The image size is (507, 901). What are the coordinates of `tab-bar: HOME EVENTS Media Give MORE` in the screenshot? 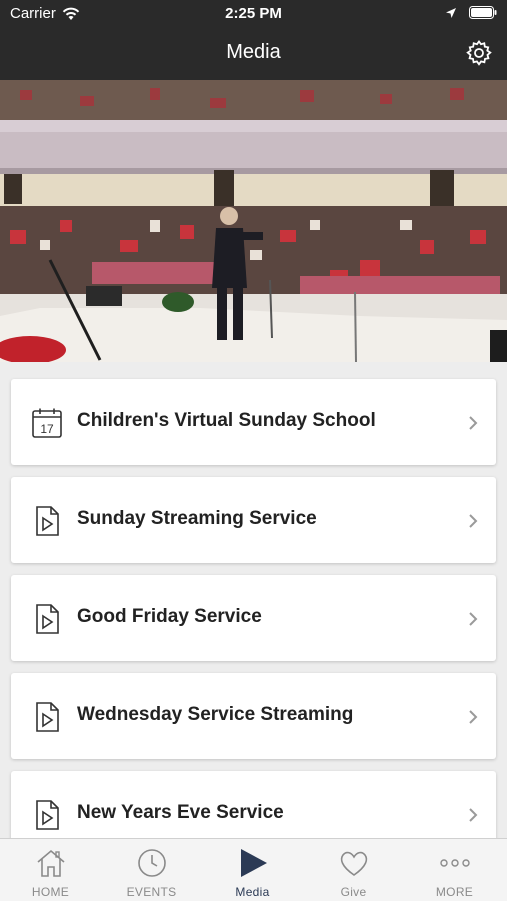 It's located at (253, 869).